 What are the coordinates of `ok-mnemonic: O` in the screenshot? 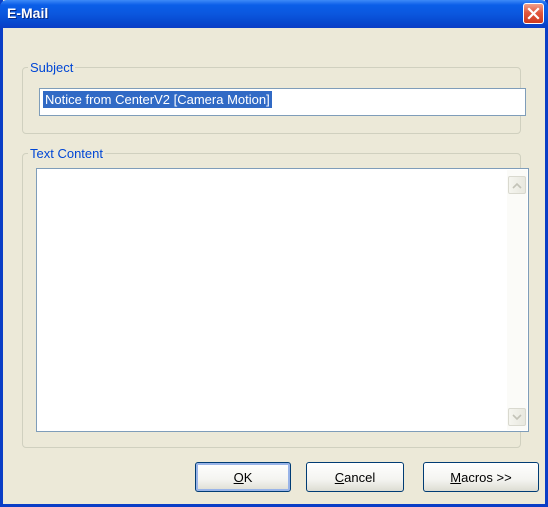 It's located at (238, 477).